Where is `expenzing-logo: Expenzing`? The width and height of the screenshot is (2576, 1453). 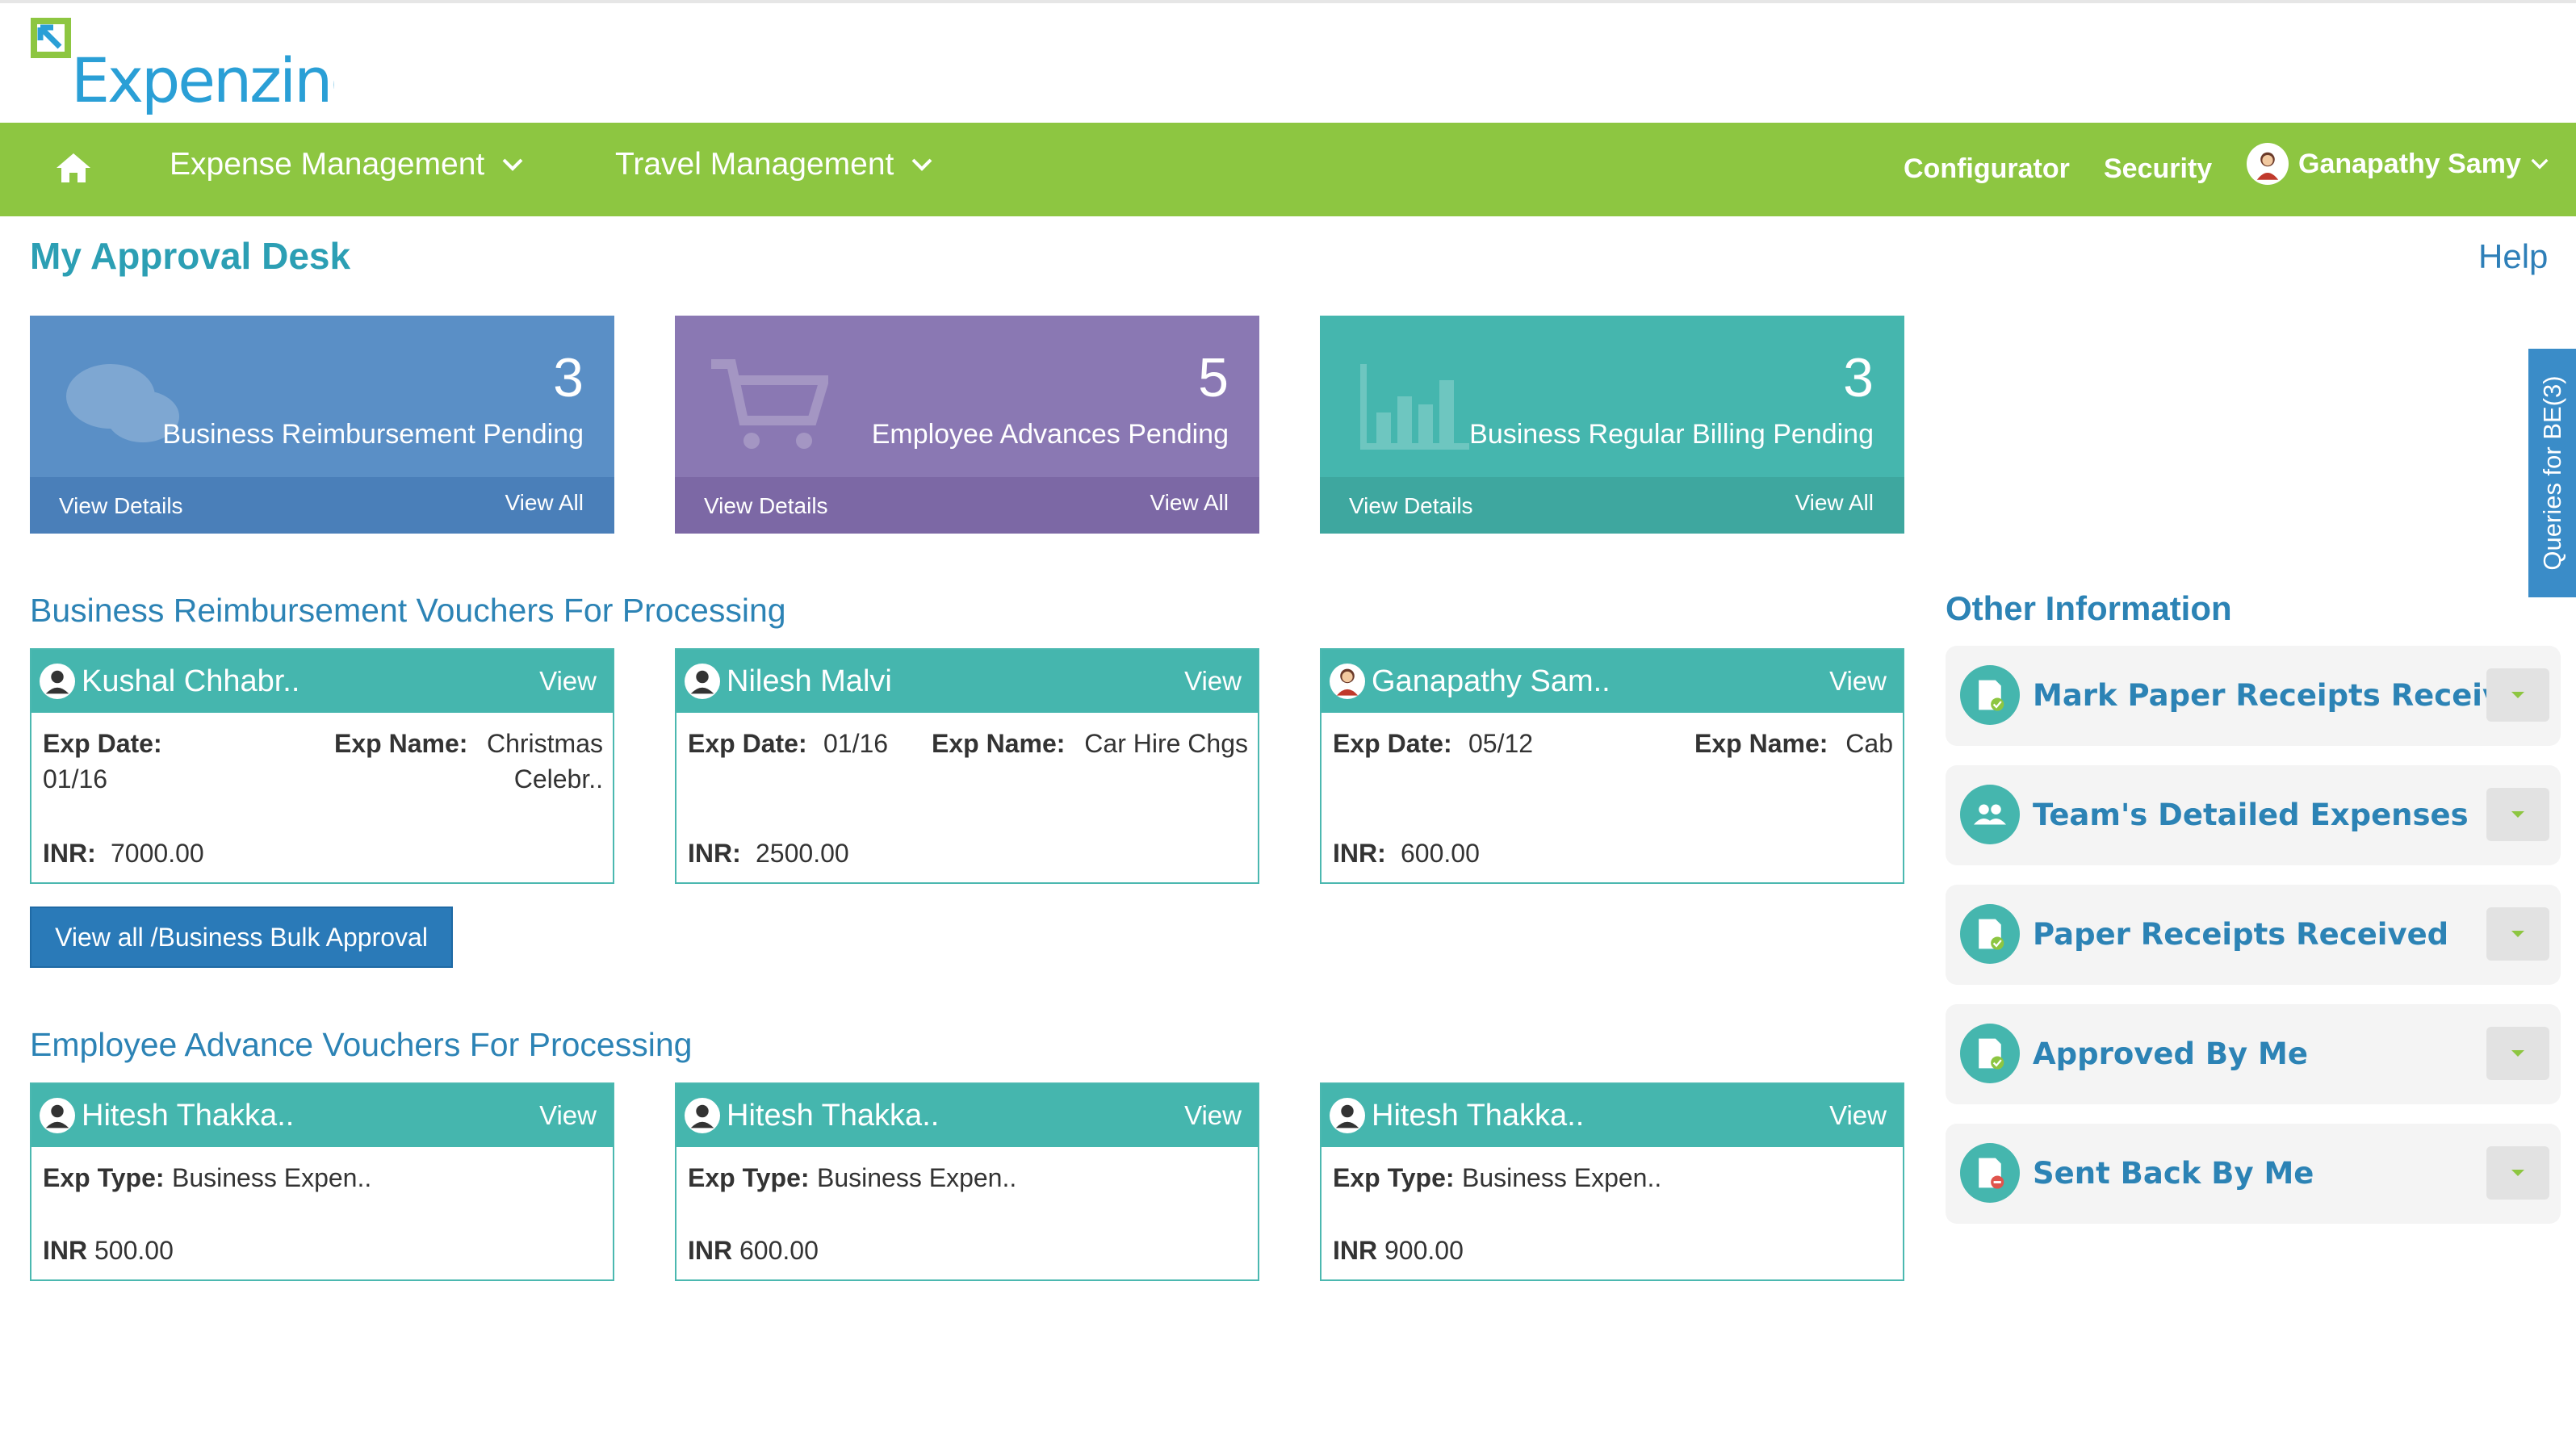
expenzing-logo: Expenzing is located at coordinates (198, 67).